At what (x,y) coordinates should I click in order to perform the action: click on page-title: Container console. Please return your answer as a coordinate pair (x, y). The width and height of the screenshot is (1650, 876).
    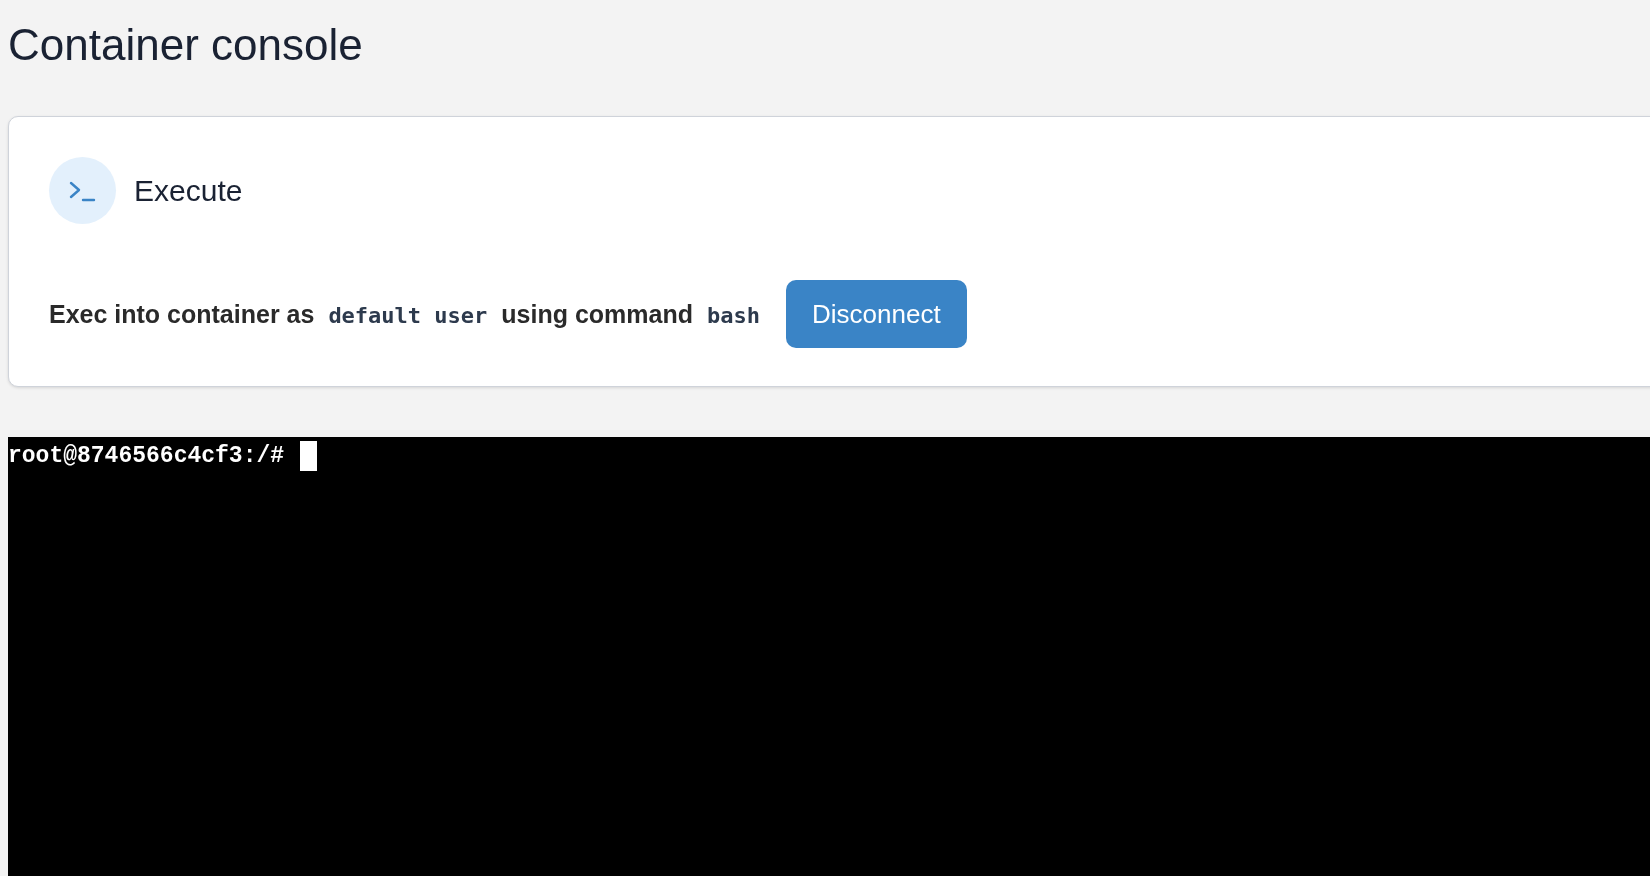
    Looking at the image, I should click on (186, 45).